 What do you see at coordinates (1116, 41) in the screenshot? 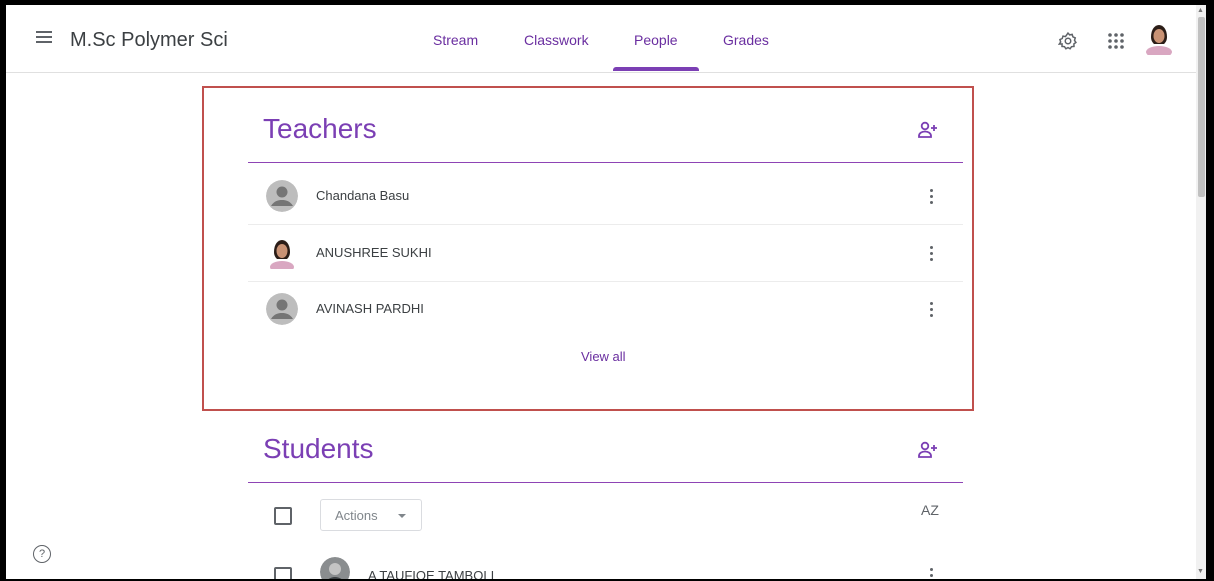
I see `apps-icon` at bounding box center [1116, 41].